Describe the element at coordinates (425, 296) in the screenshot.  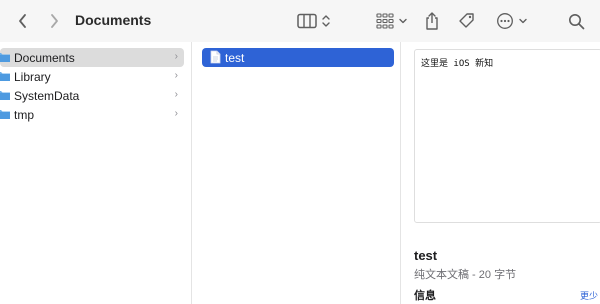
I see `info-section-title: 信息` at that location.